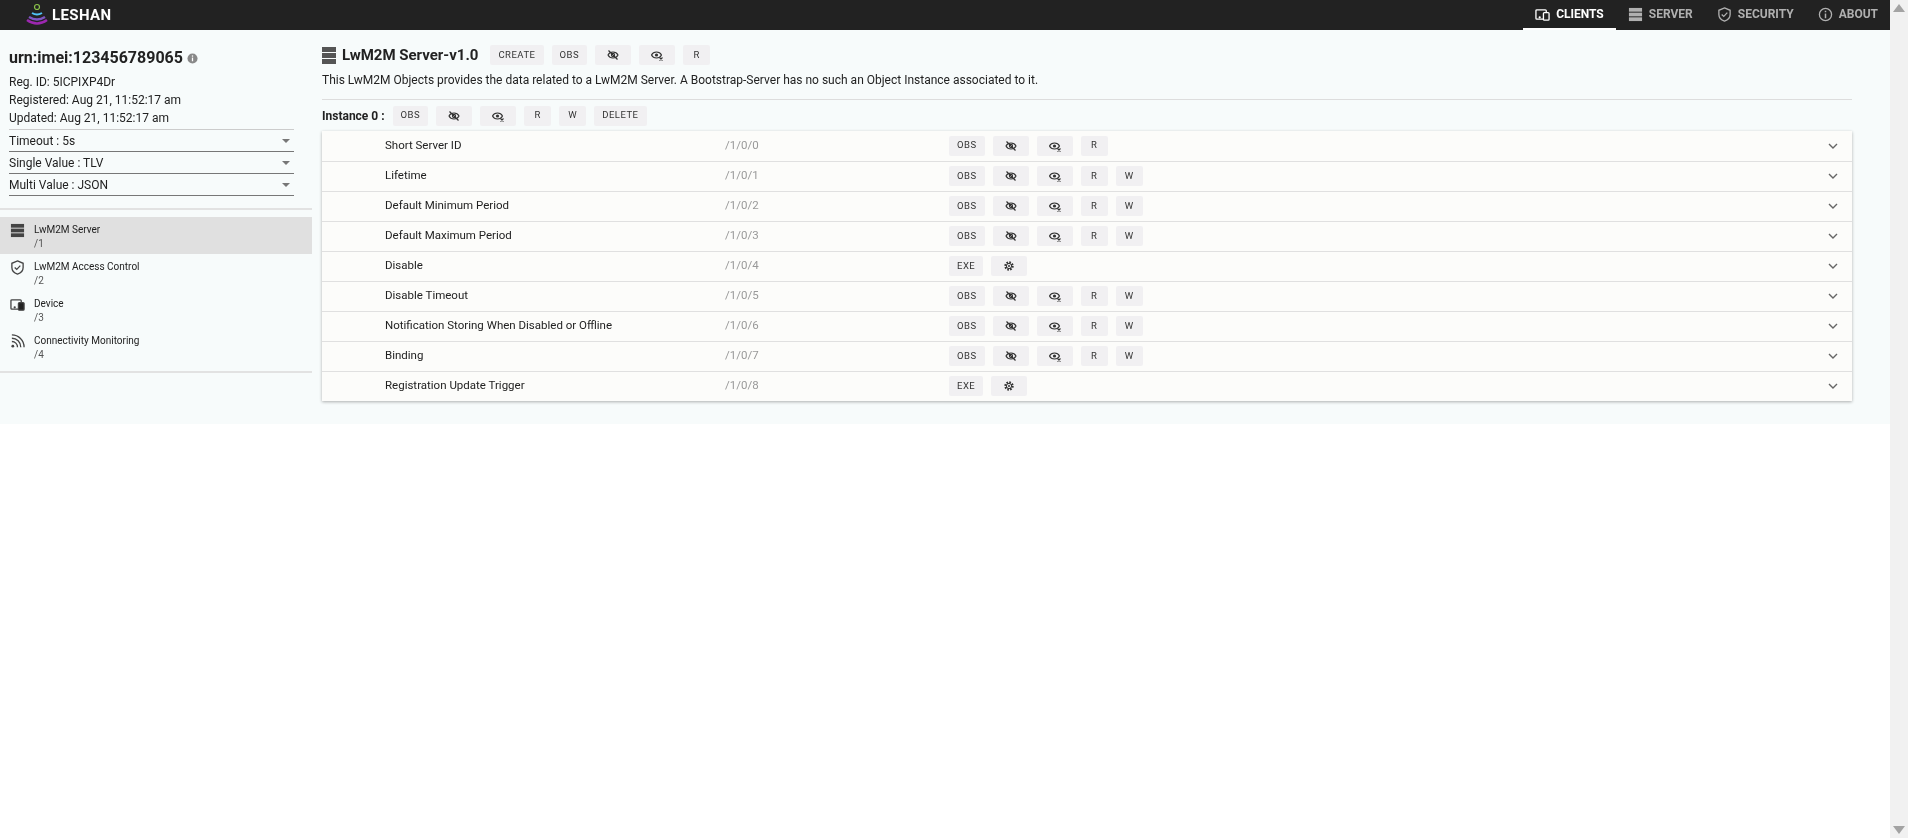  I want to click on client-endpoint: urn:imei:123456789065, so click(96, 58).